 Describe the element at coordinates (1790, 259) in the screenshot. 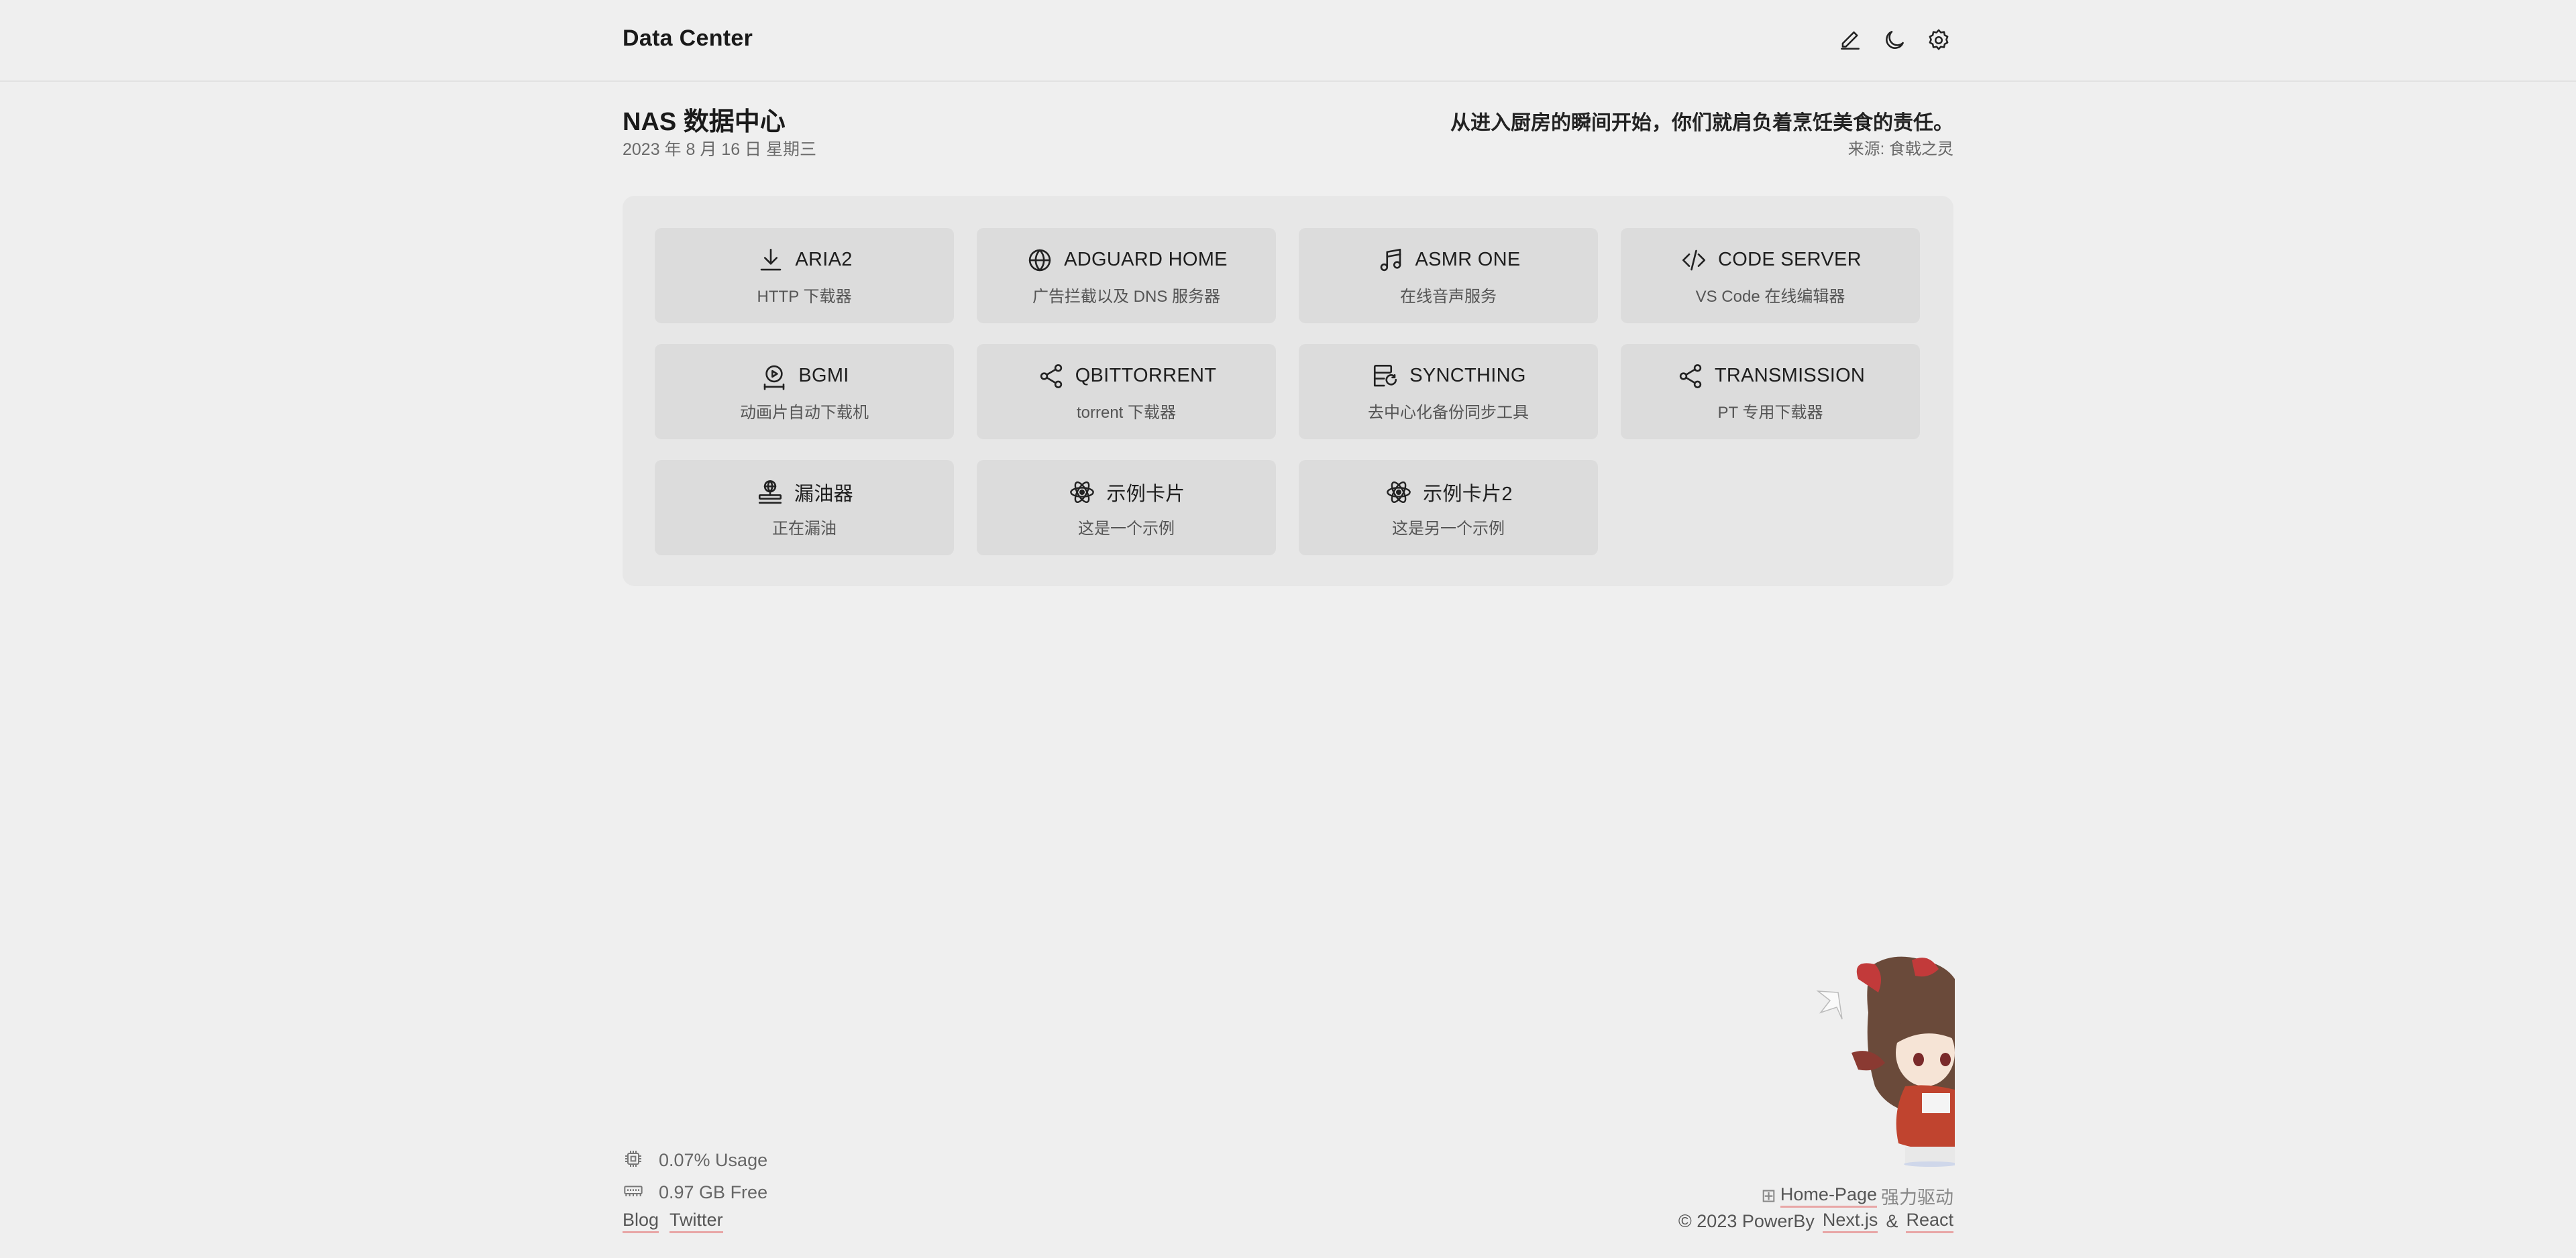

I see `card-title: CODE SERVER` at that location.